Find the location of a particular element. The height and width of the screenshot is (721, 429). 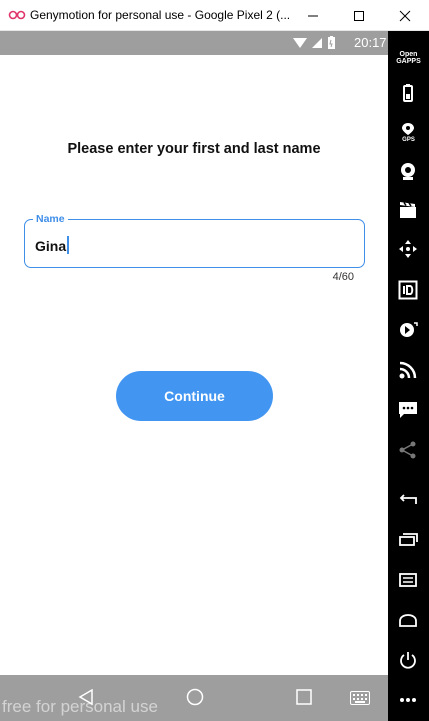

home-button is located at coordinates (408, 620).